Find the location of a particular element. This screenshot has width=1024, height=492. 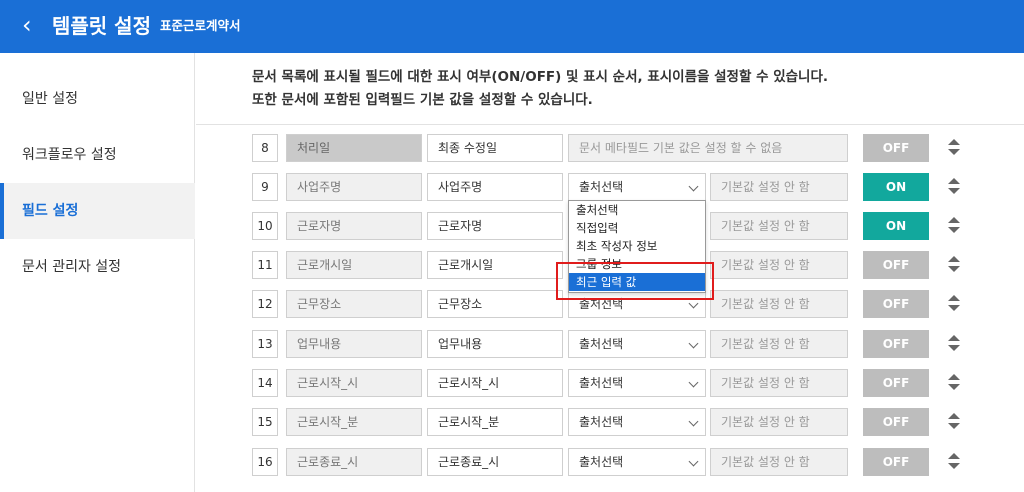

field-row: 14 근로시작_시 근로시작_시 출처선택 기본값 설정 안 함 OFF is located at coordinates (512, 383).